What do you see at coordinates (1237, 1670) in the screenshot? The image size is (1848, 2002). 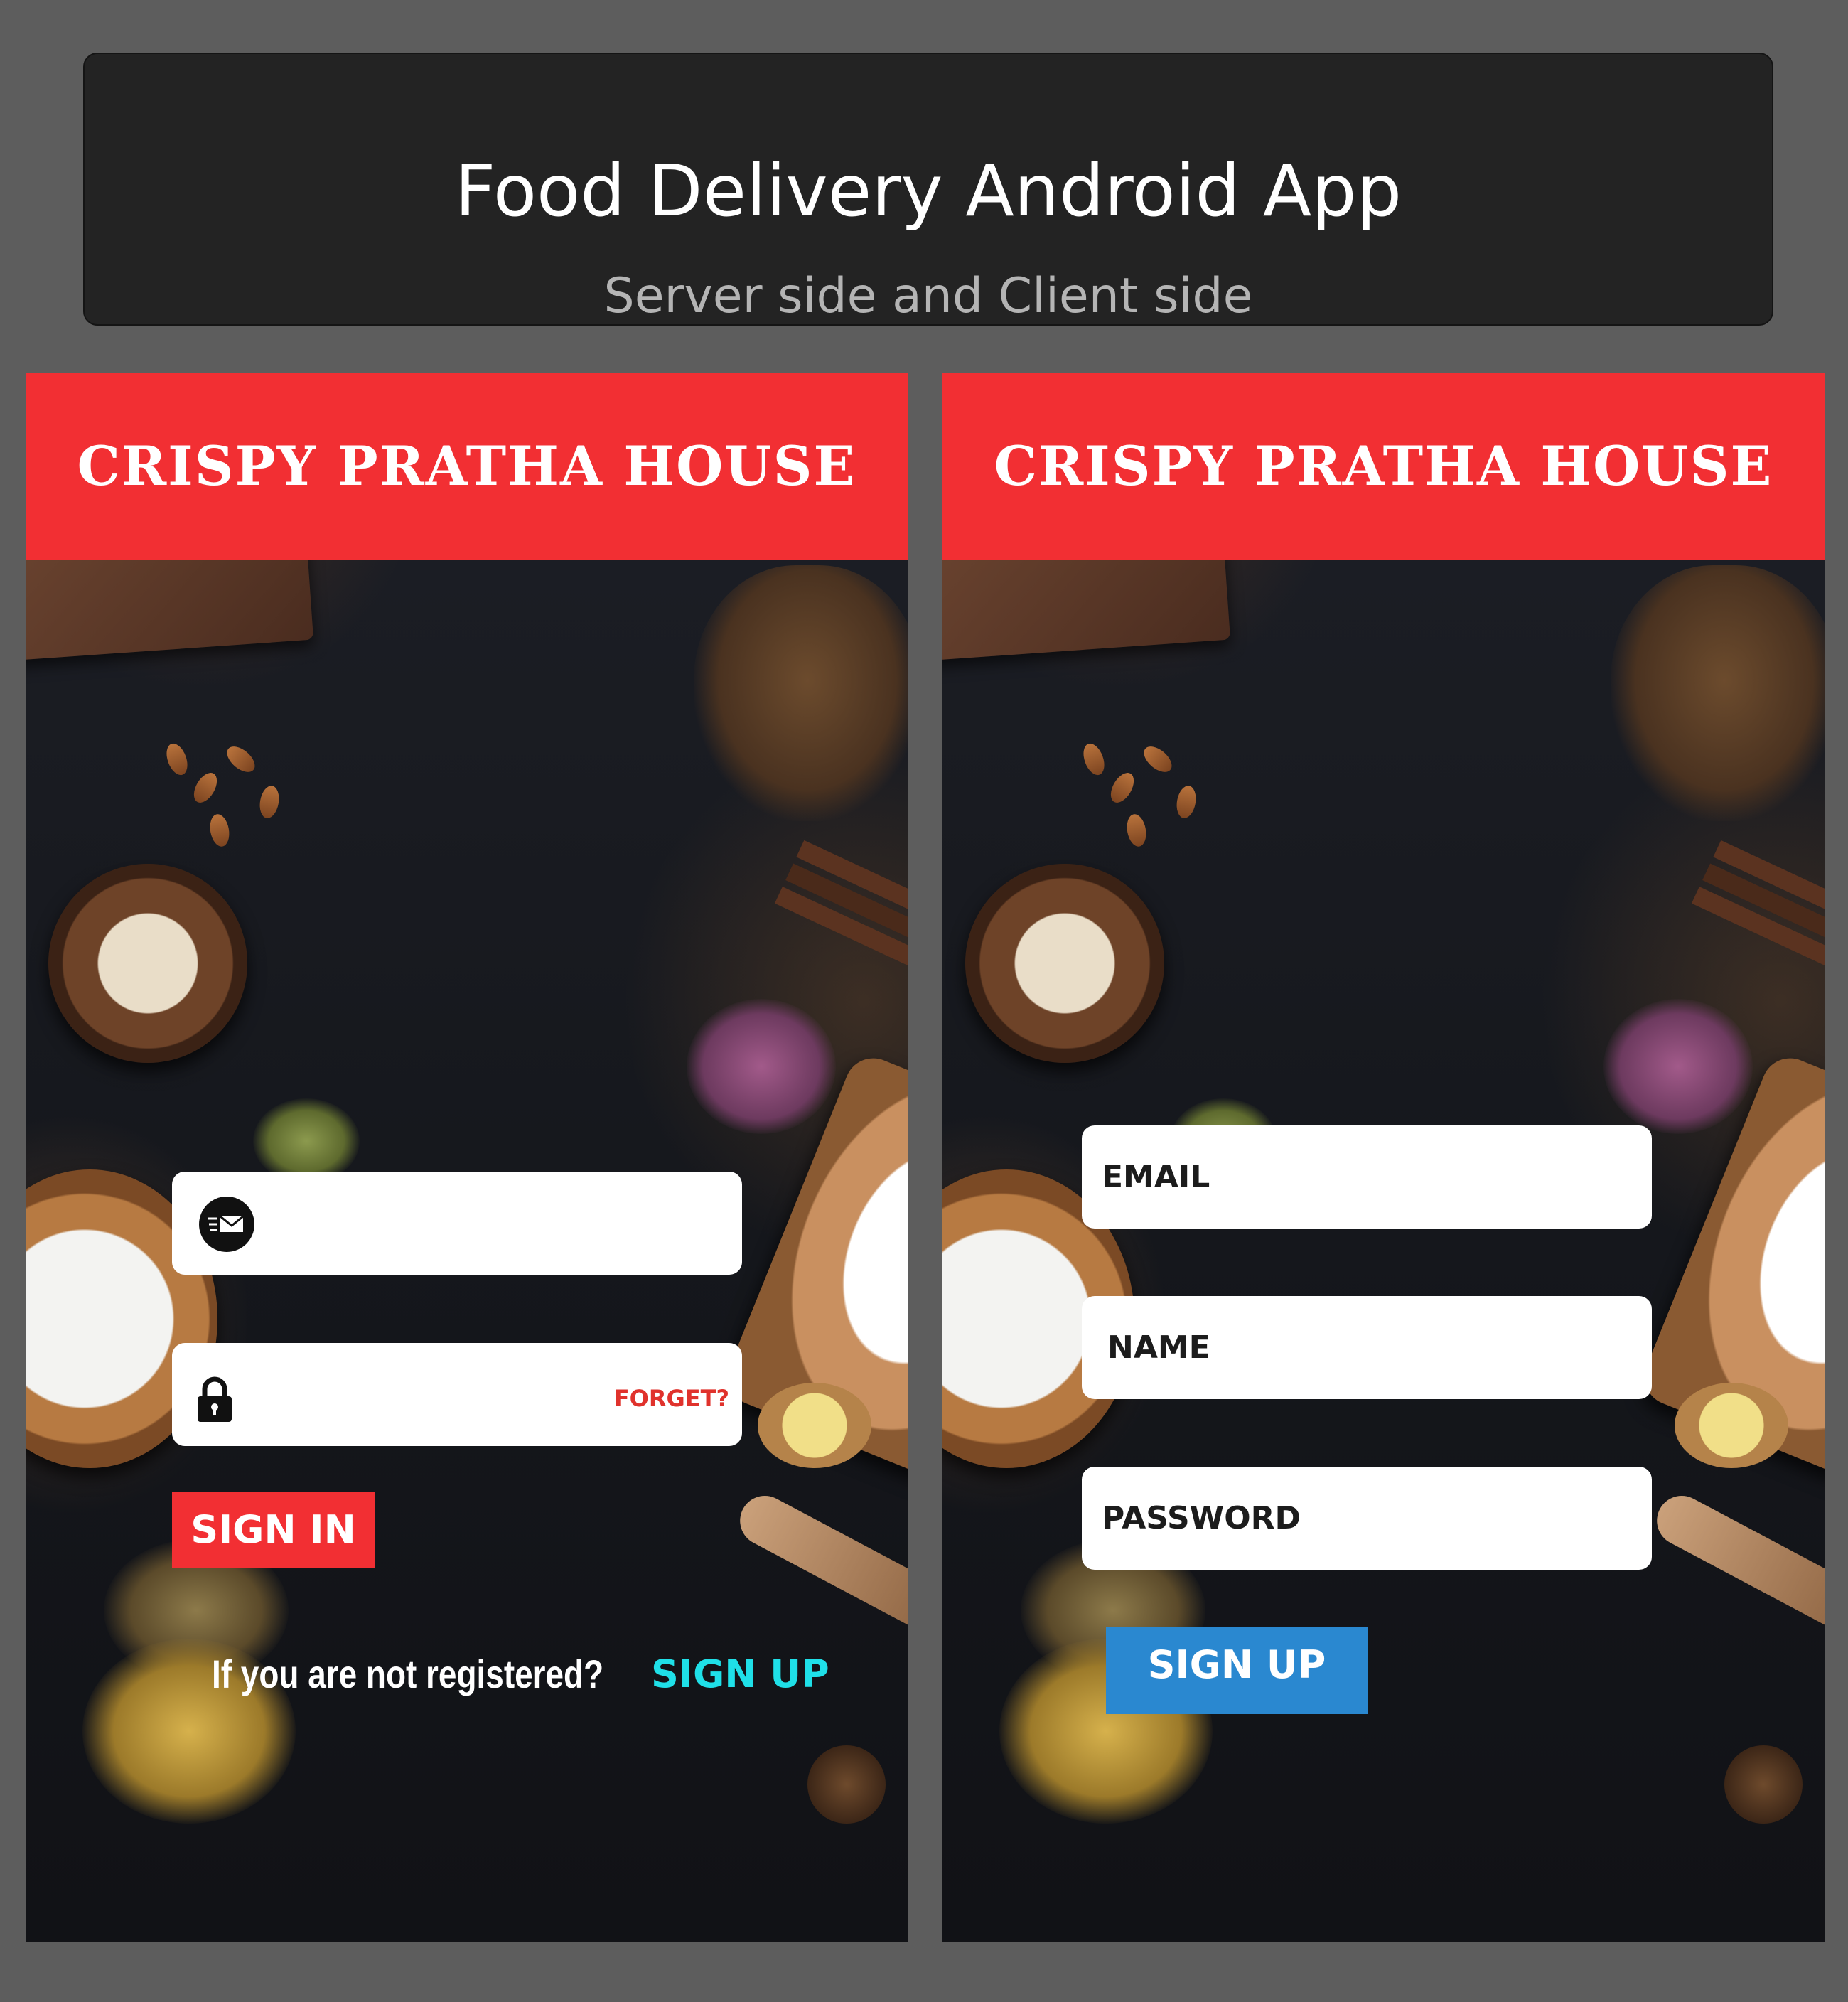 I see `sign-up-button: SIGN UP` at bounding box center [1237, 1670].